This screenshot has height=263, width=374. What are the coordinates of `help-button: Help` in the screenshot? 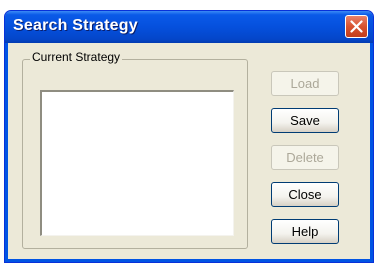 It's located at (305, 231).